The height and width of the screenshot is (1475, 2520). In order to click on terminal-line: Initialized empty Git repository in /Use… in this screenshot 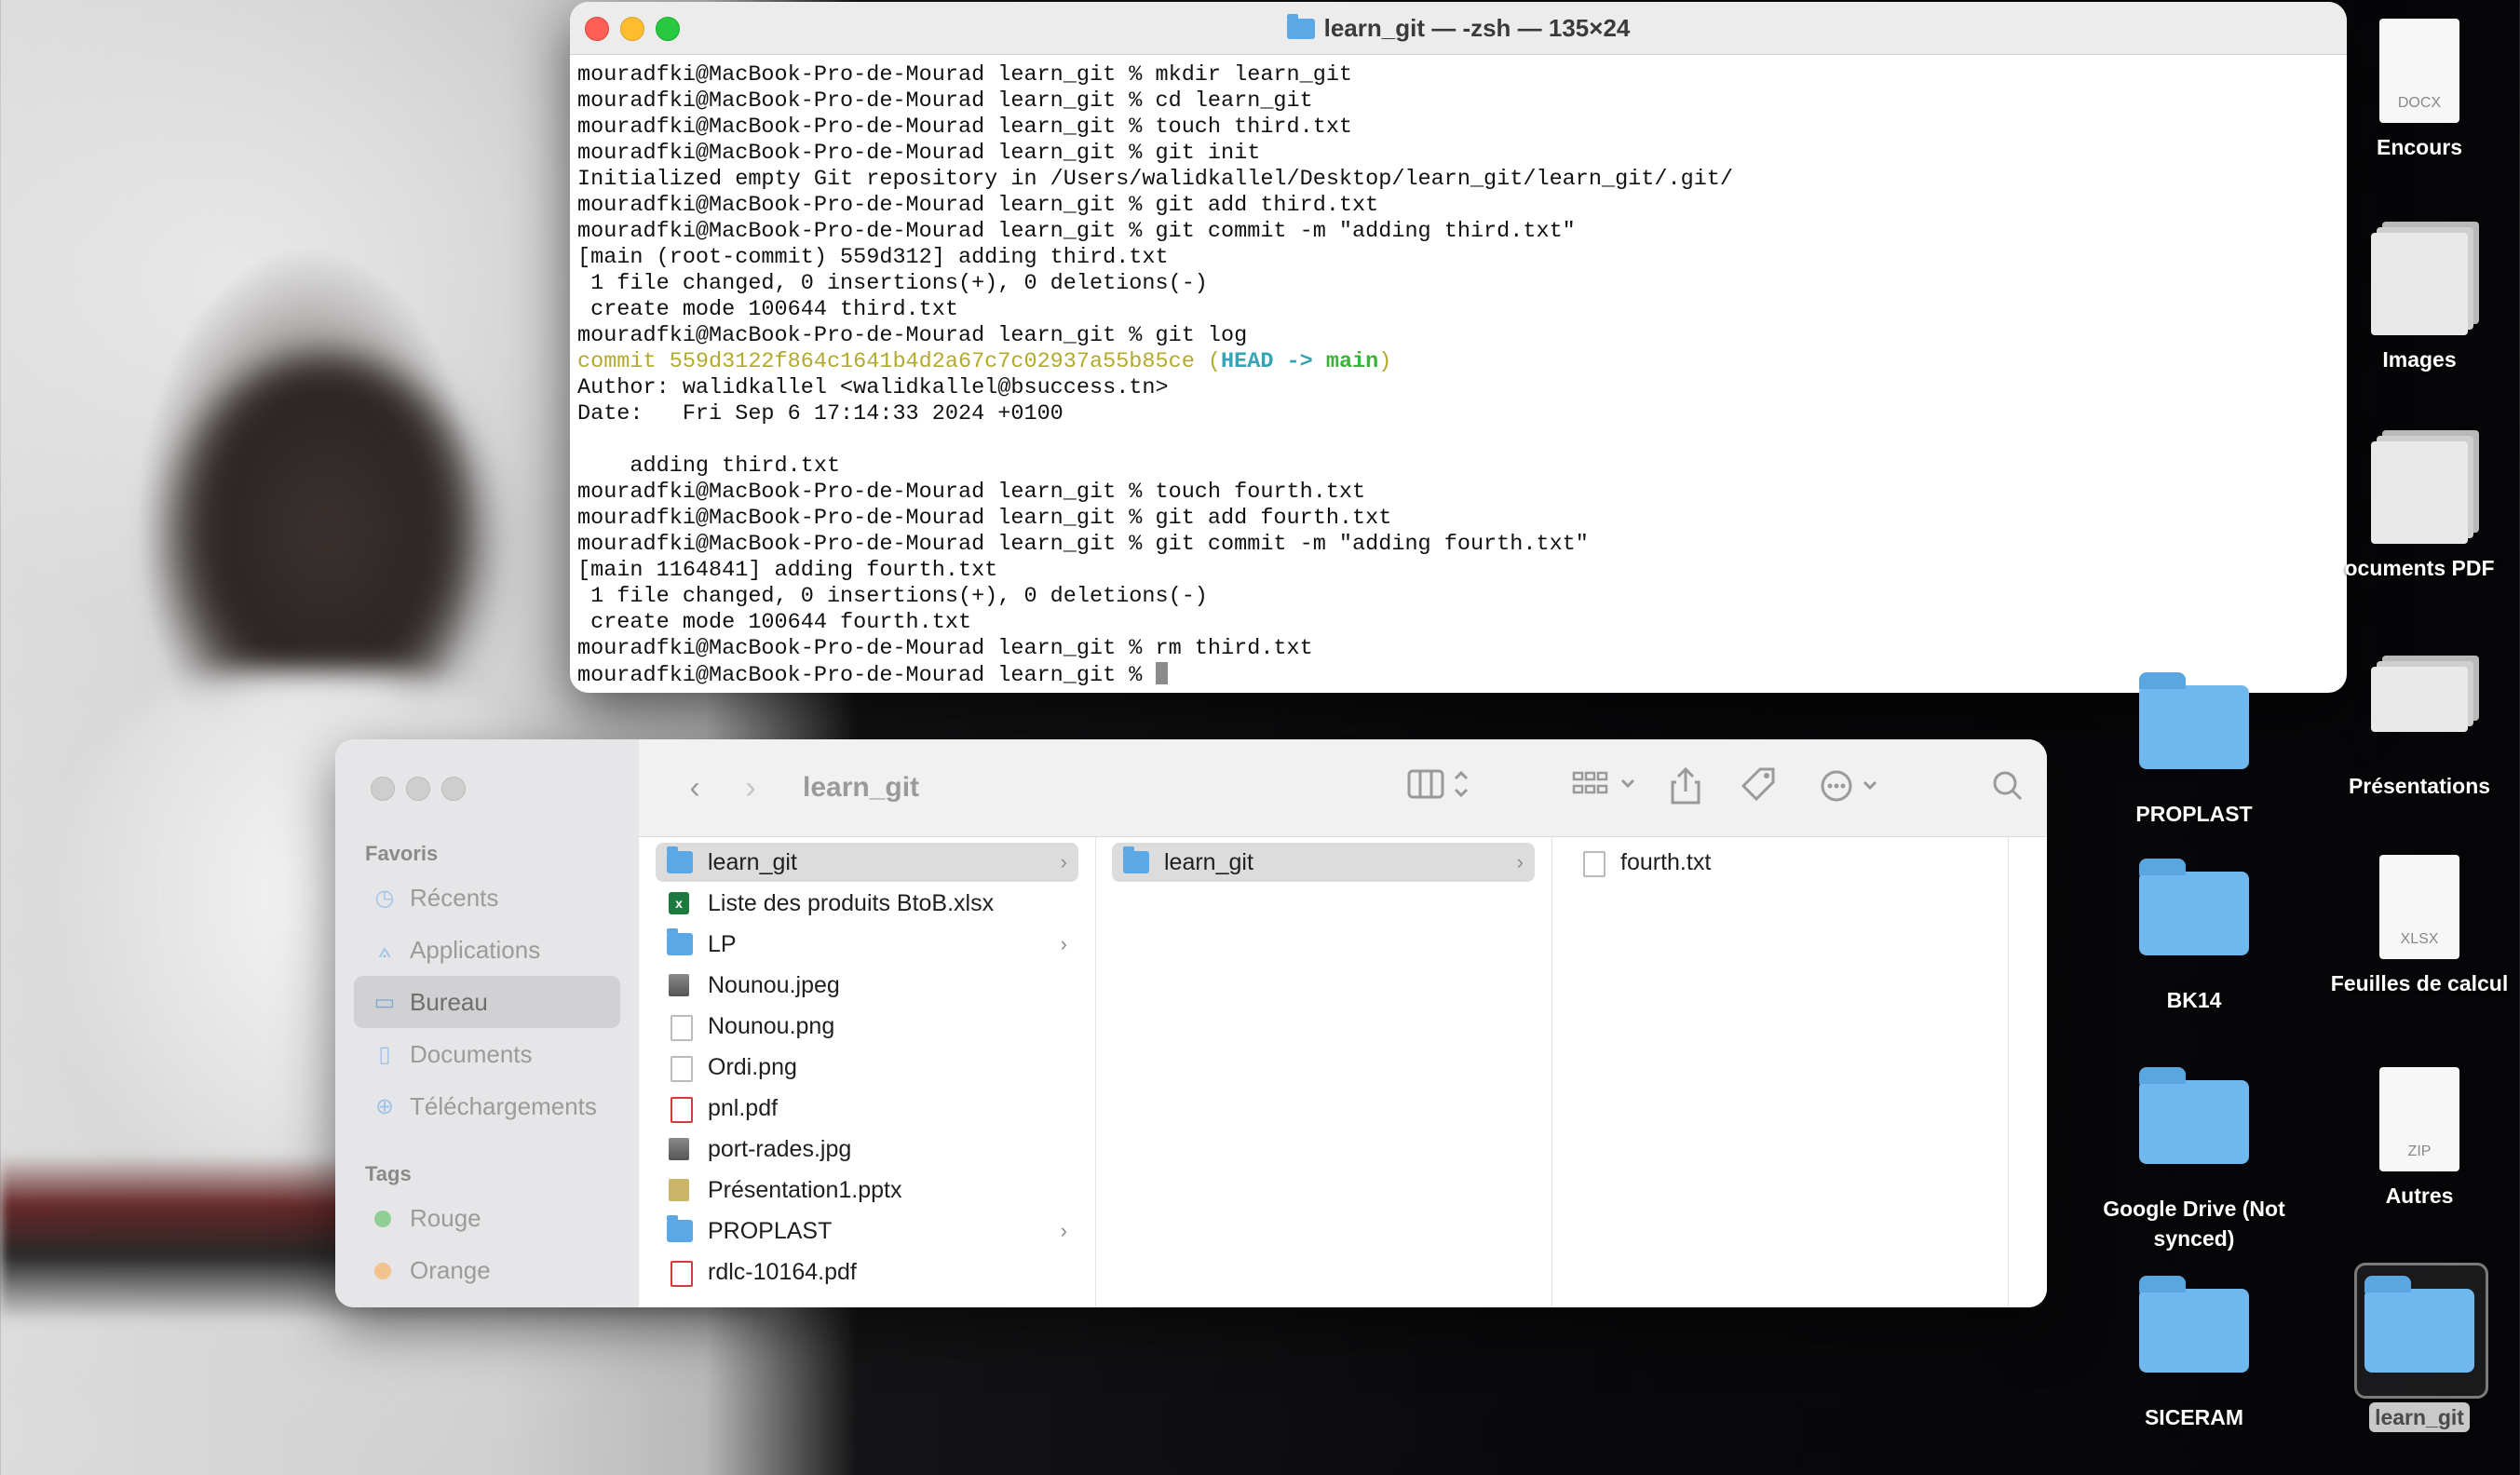, I will do `click(1155, 179)`.